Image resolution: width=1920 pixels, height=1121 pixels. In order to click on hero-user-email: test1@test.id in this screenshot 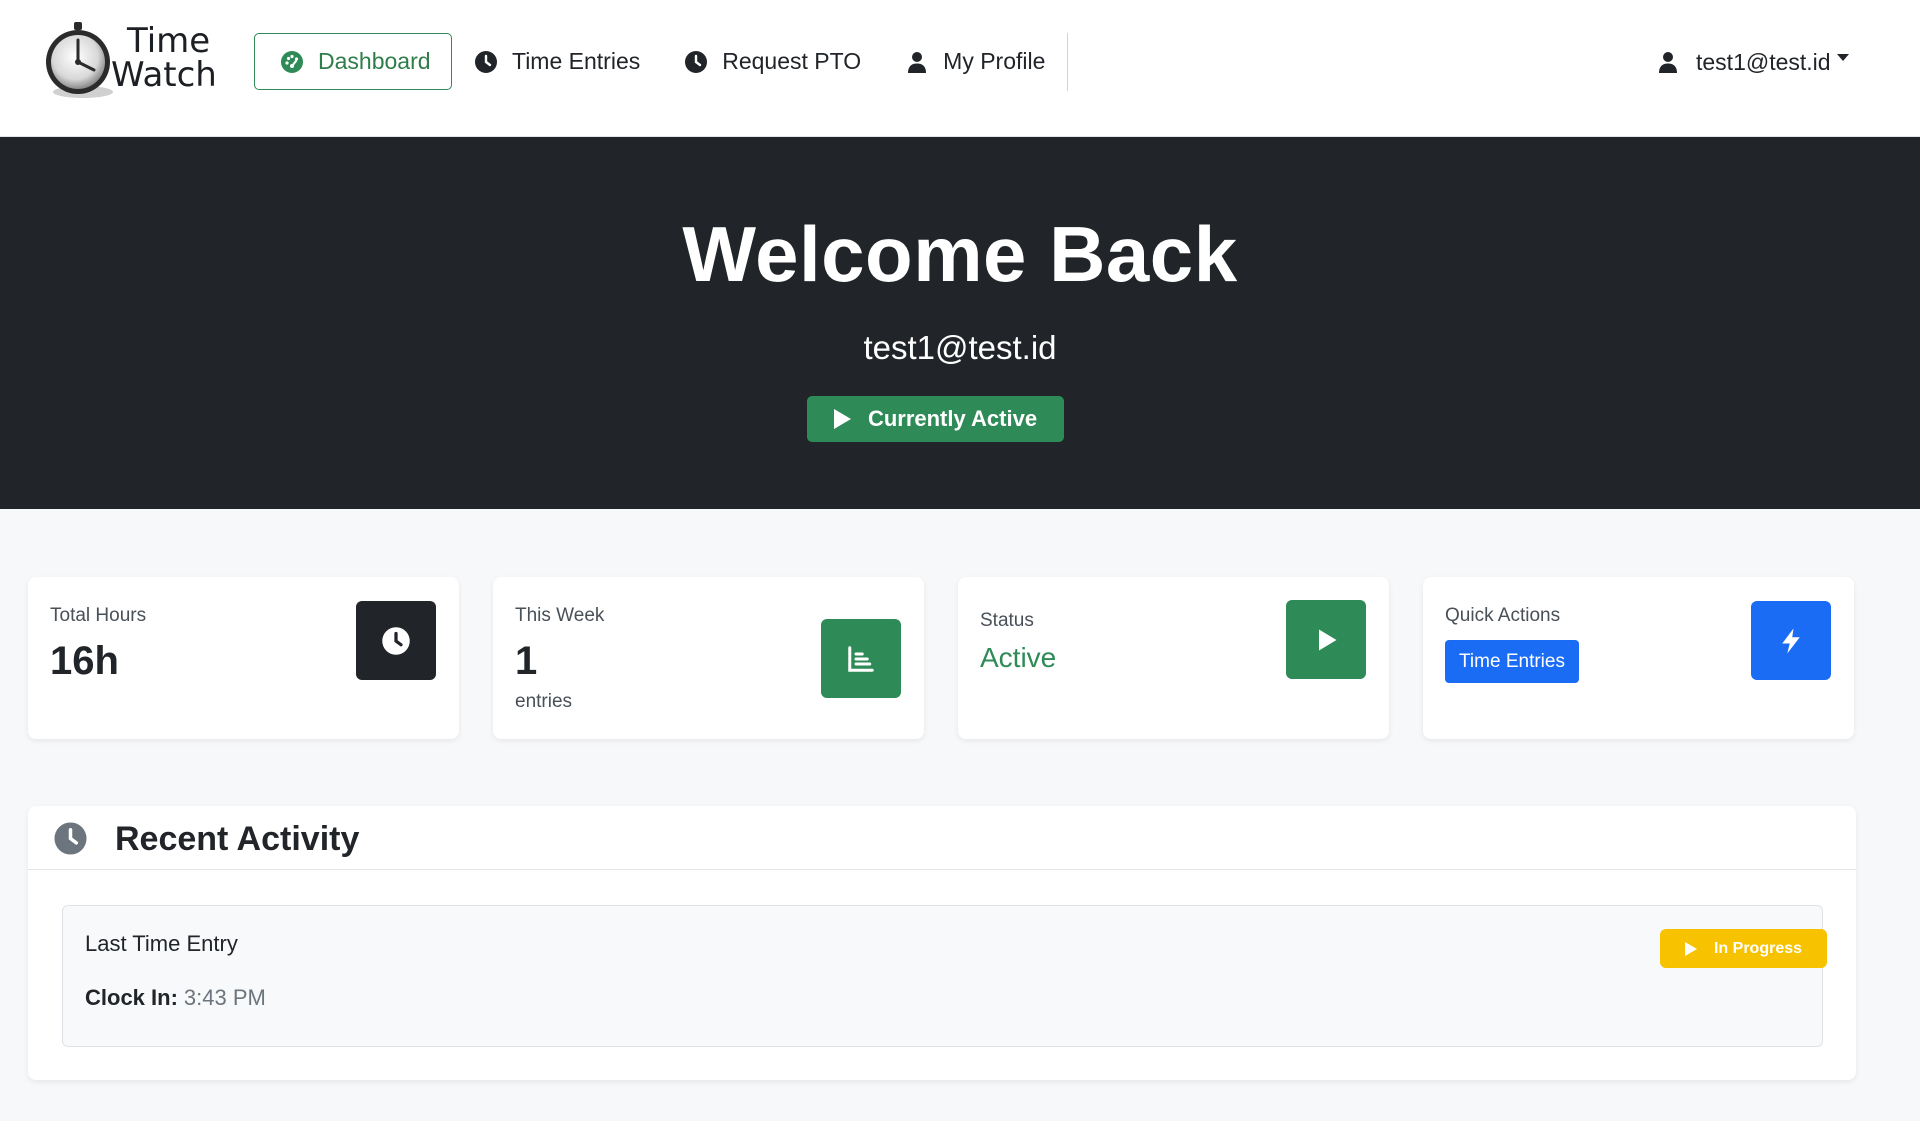, I will do `click(960, 347)`.